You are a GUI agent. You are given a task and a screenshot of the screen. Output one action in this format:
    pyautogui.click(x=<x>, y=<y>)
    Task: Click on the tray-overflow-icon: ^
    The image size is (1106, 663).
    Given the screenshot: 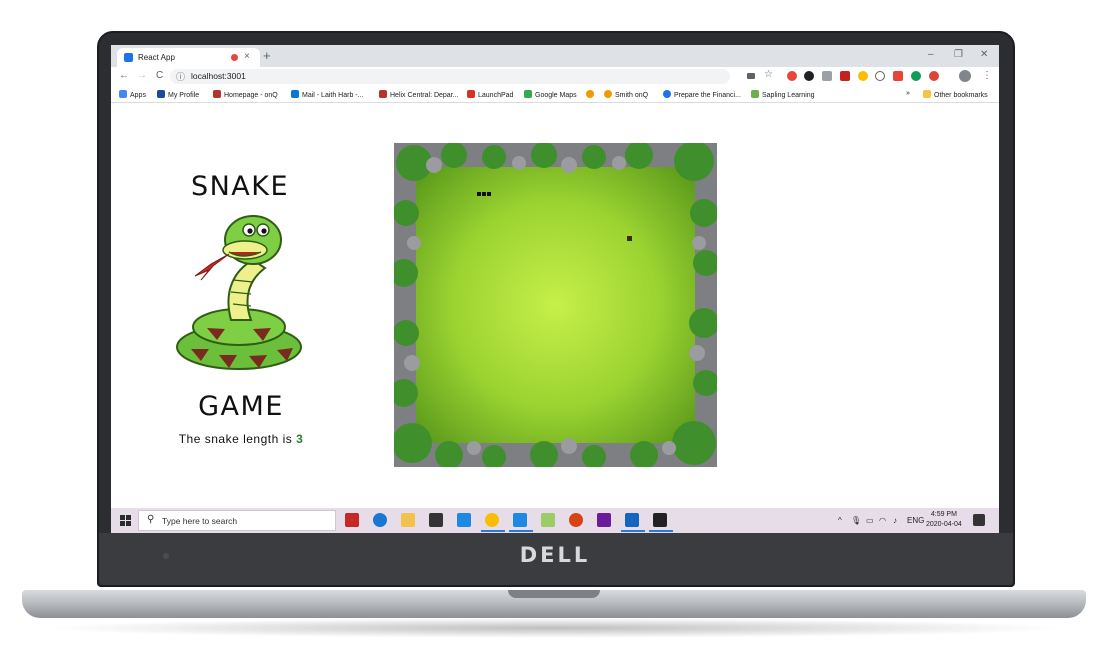 What is the action you would take?
    pyautogui.click(x=840, y=520)
    